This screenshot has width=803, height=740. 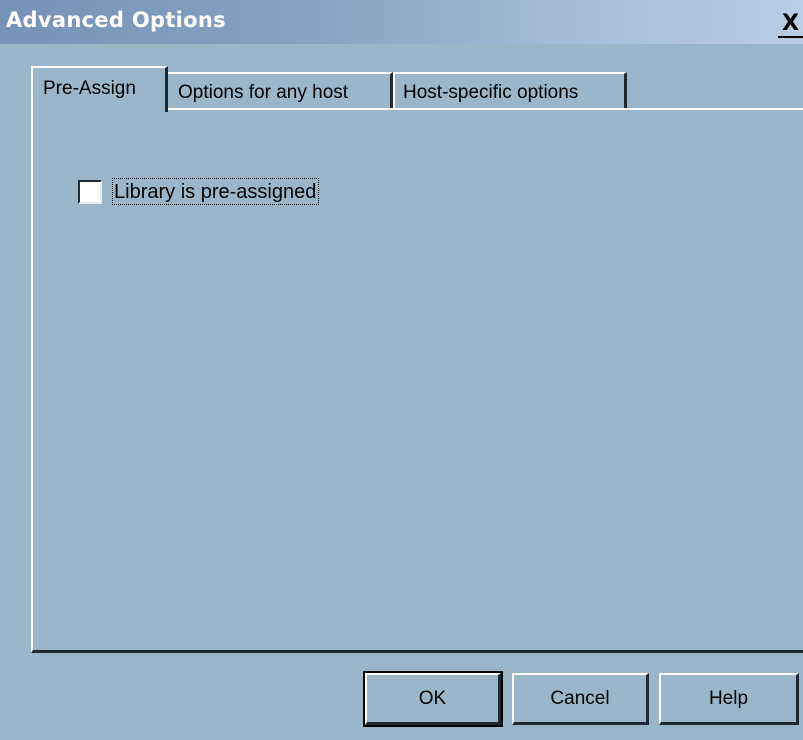 I want to click on window-title: Advanced Options, so click(x=116, y=20).